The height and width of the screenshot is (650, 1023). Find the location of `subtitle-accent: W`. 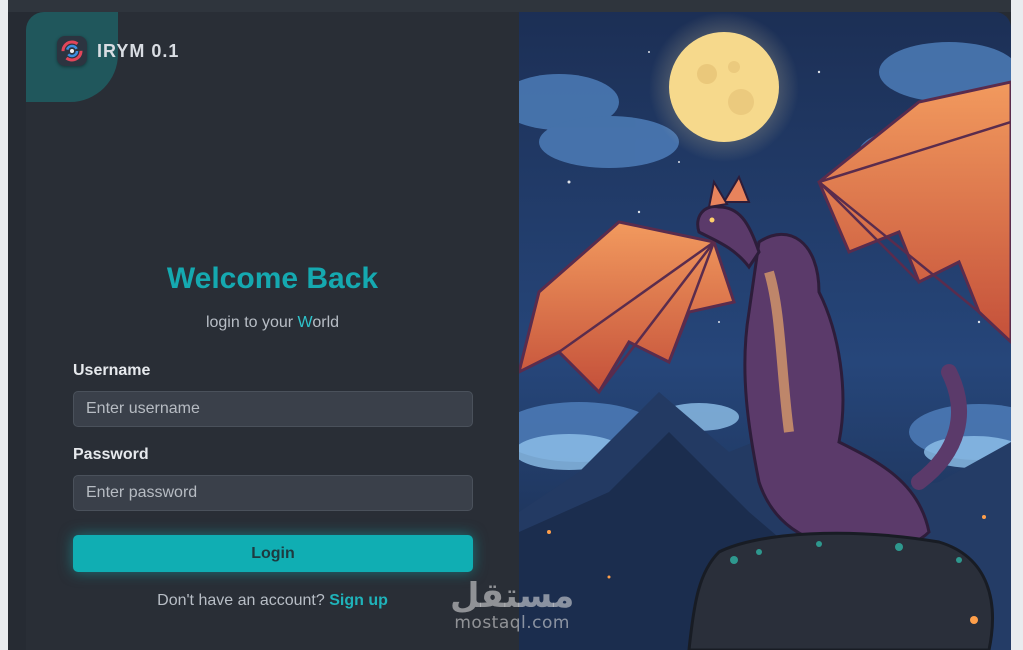

subtitle-accent: W is located at coordinates (305, 322).